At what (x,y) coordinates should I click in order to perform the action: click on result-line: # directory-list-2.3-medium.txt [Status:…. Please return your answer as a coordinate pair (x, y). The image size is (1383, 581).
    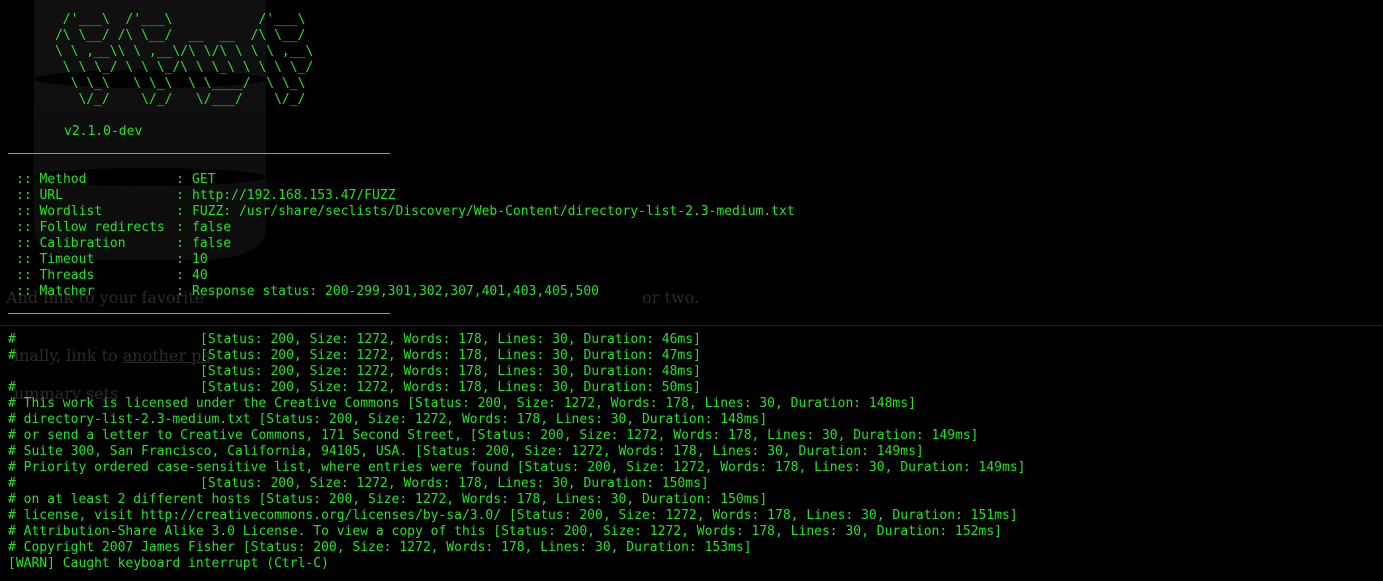
    Looking at the image, I should click on (388, 419).